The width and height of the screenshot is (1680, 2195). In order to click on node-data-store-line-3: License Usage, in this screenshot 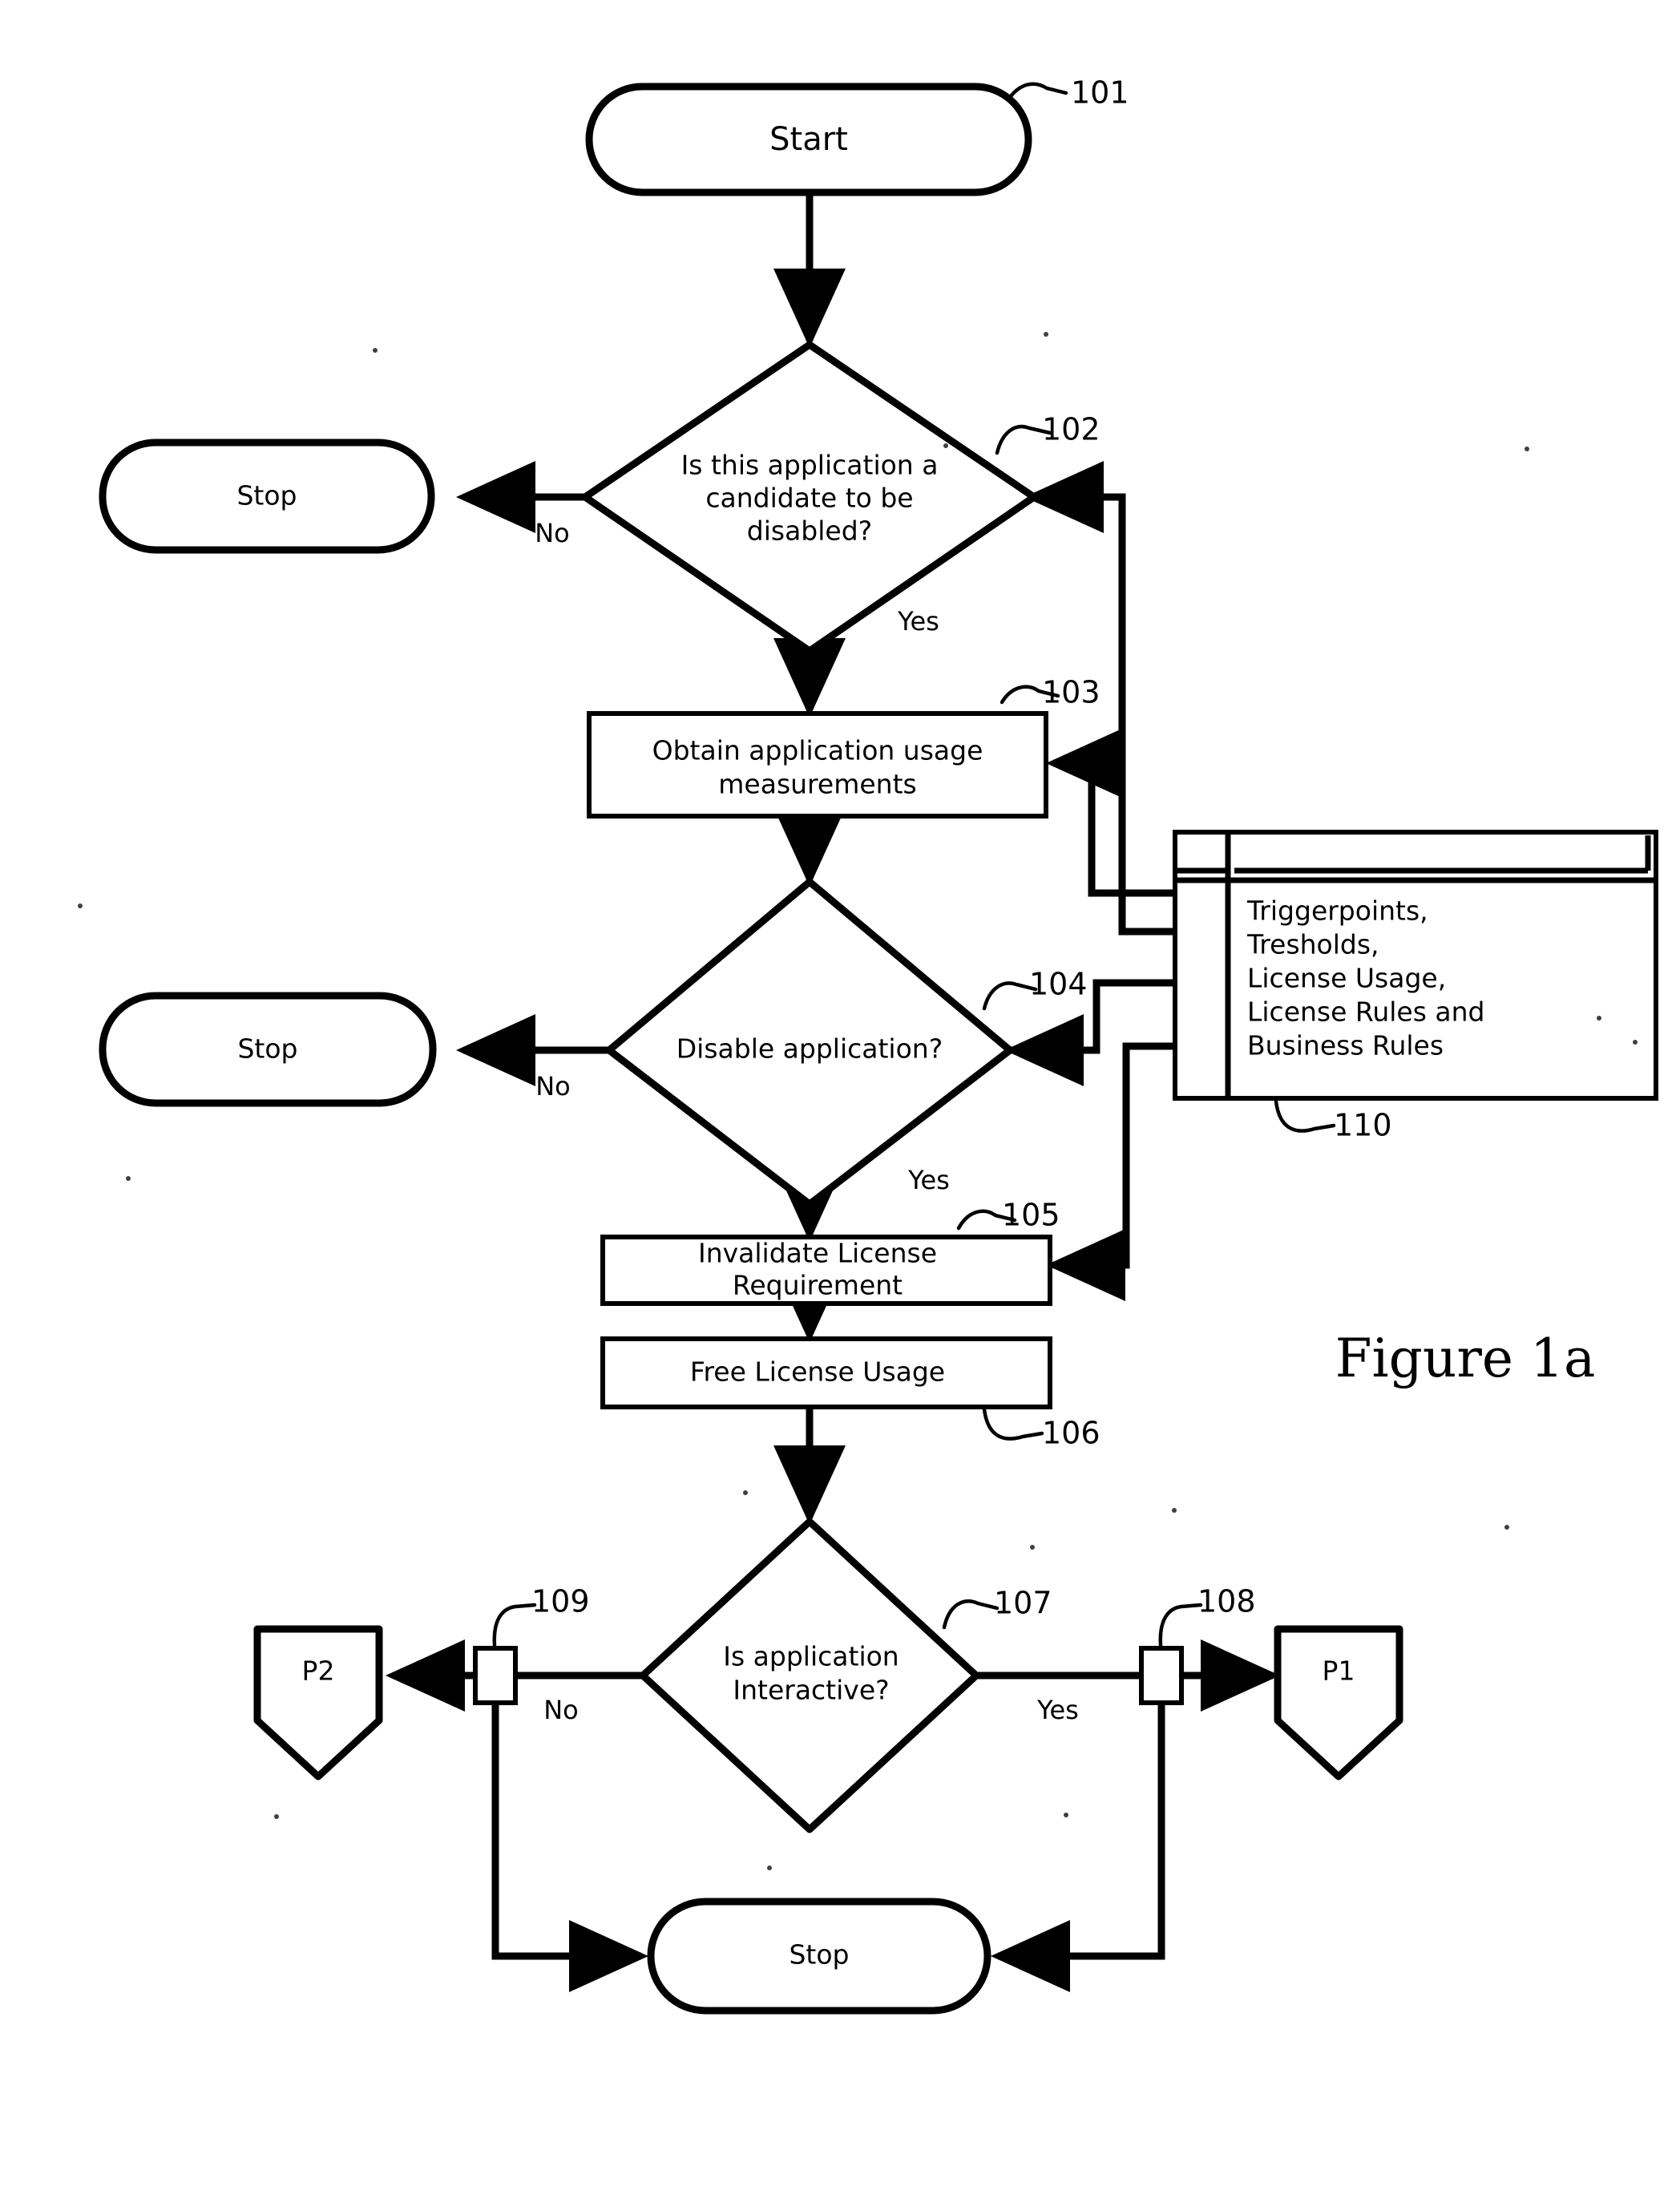, I will do `click(1346, 978)`.